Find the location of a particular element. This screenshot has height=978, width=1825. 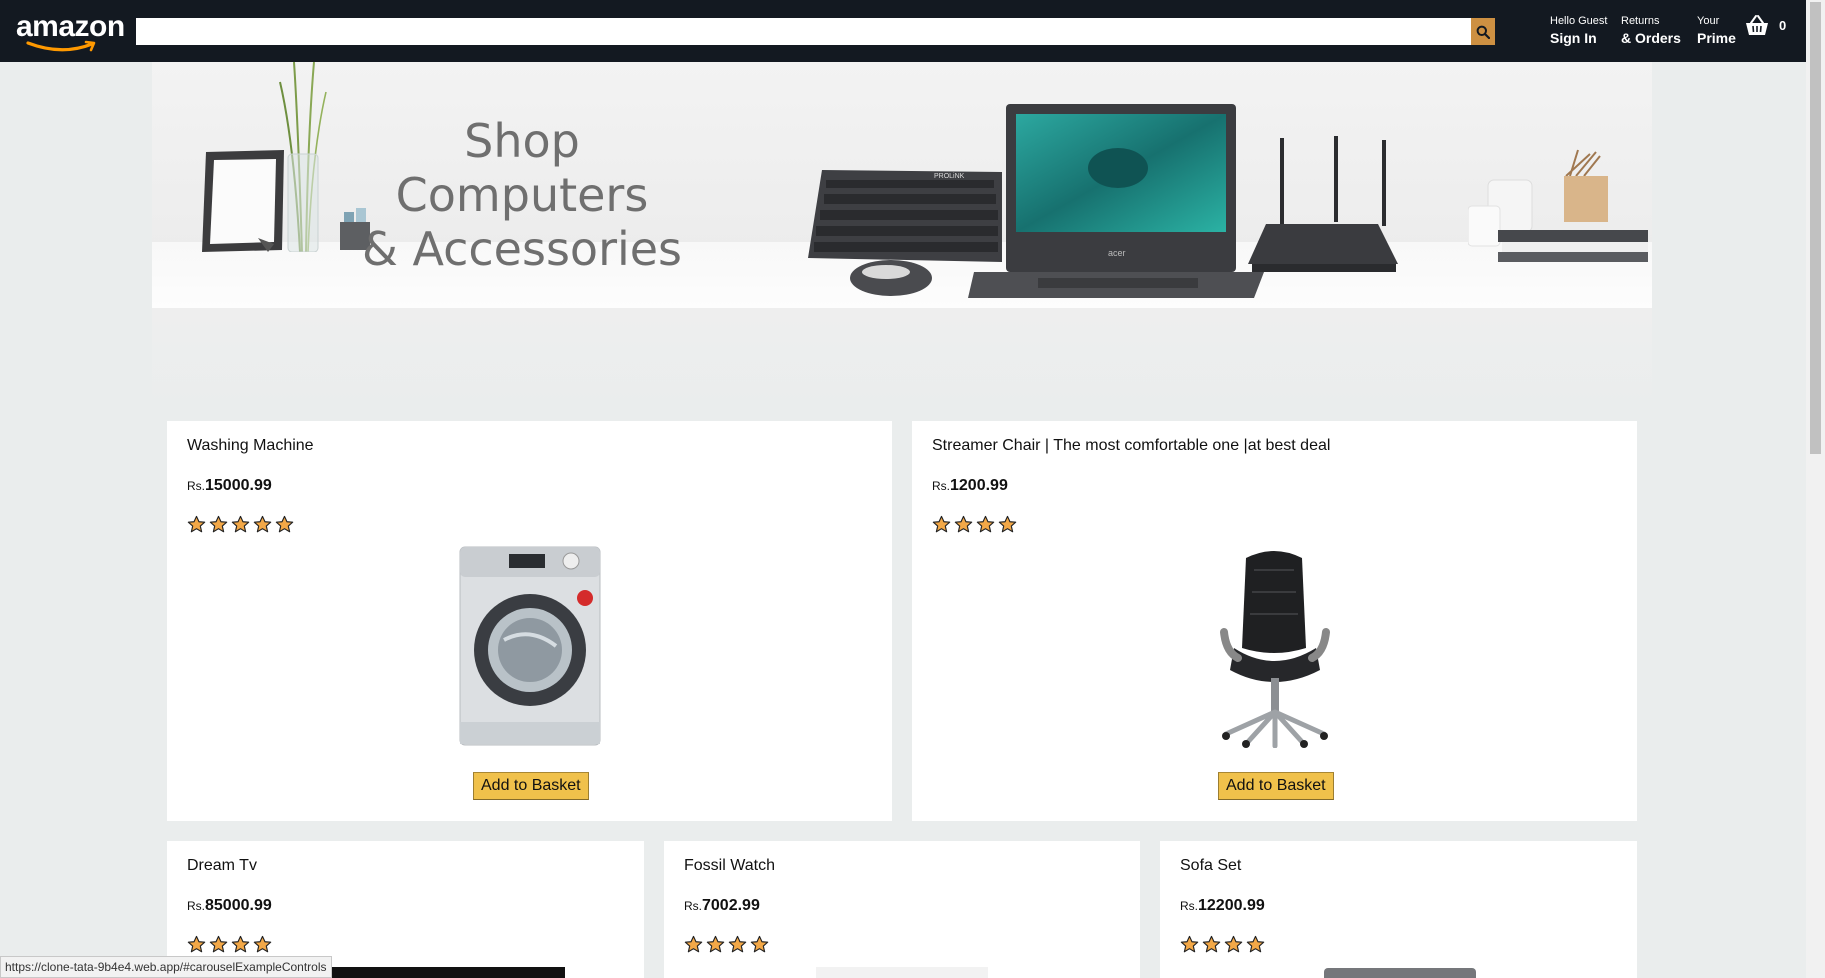

product-price: Rs.15000.99 is located at coordinates (229, 486).